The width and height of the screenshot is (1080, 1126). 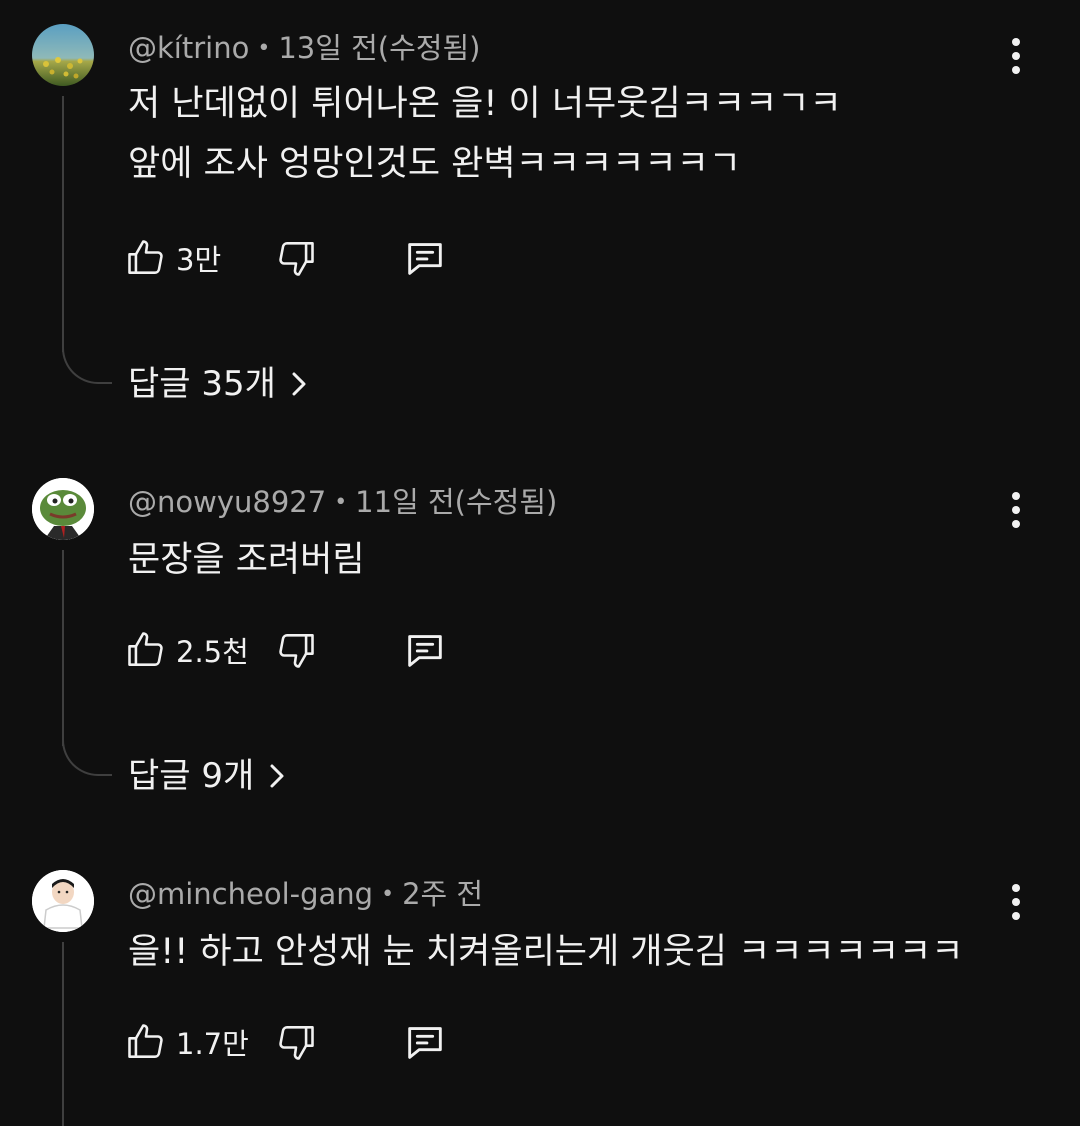 I want to click on dislike-button, so click(x=296, y=1042).